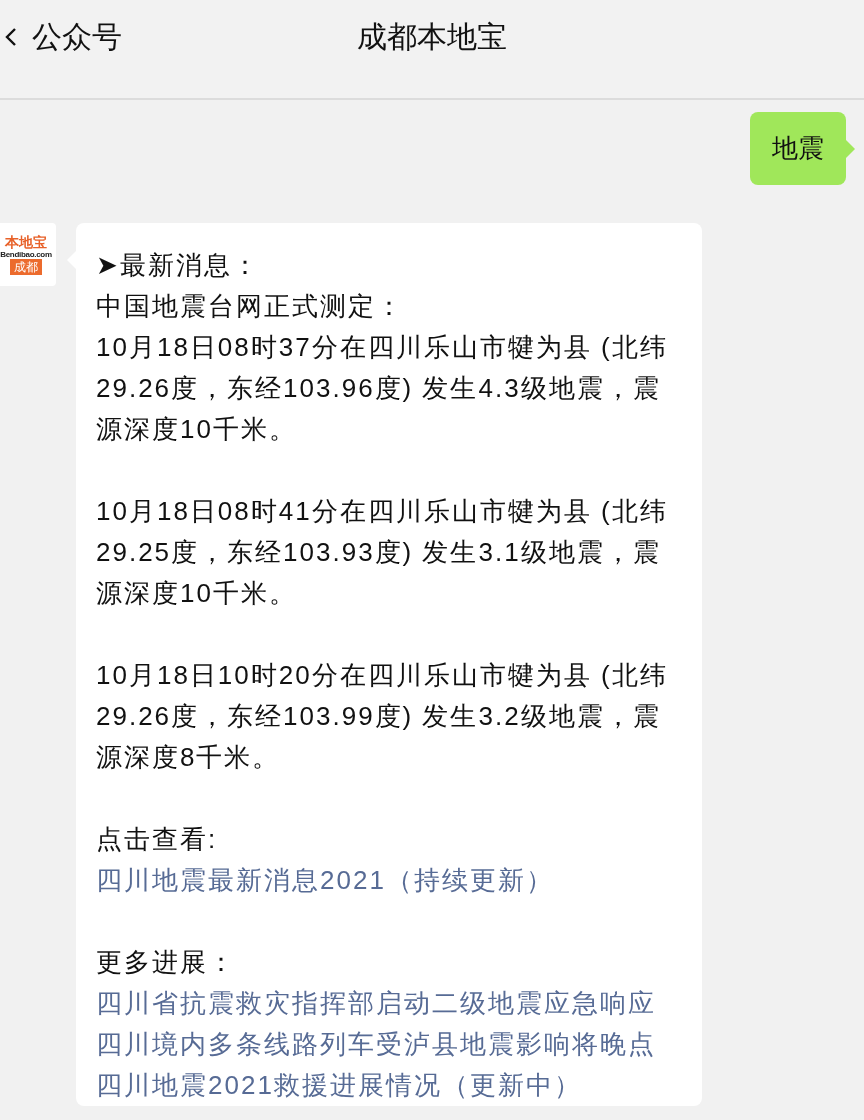 The image size is (864, 1120). Describe the element at coordinates (26, 266) in the screenshot. I see `logo-city: 成都` at that location.